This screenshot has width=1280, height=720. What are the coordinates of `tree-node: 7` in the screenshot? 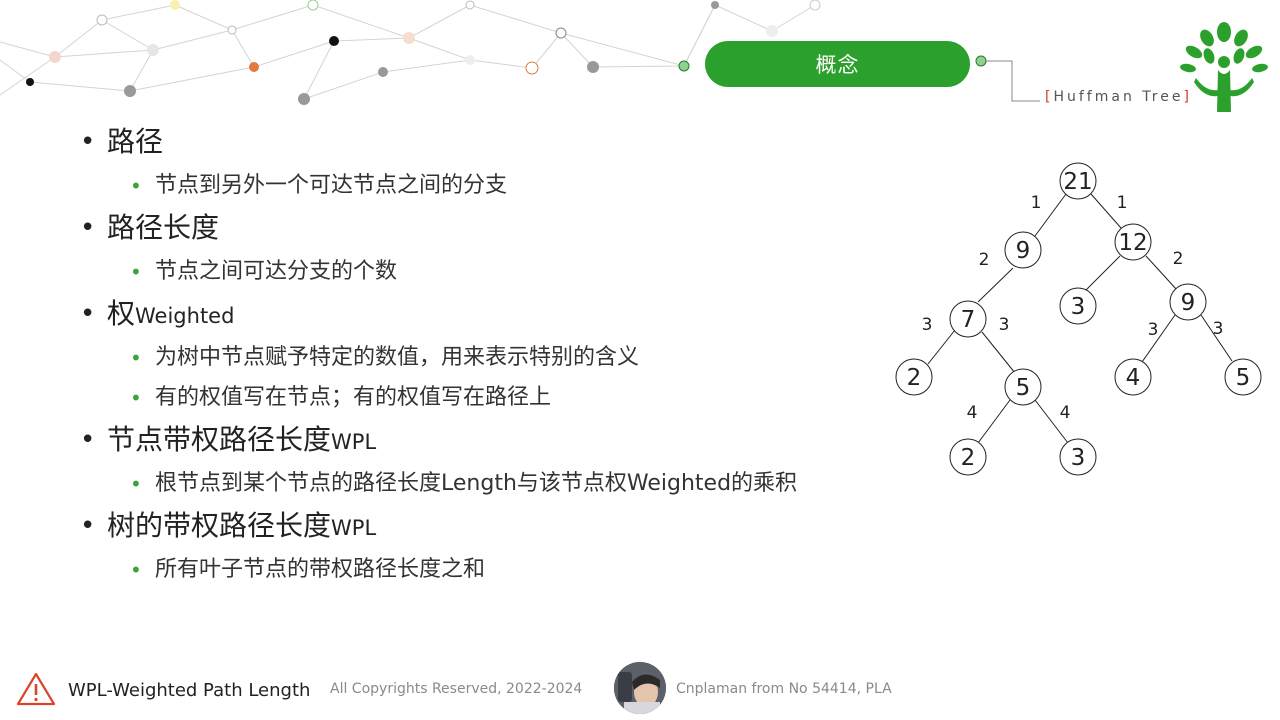 It's located at (968, 320).